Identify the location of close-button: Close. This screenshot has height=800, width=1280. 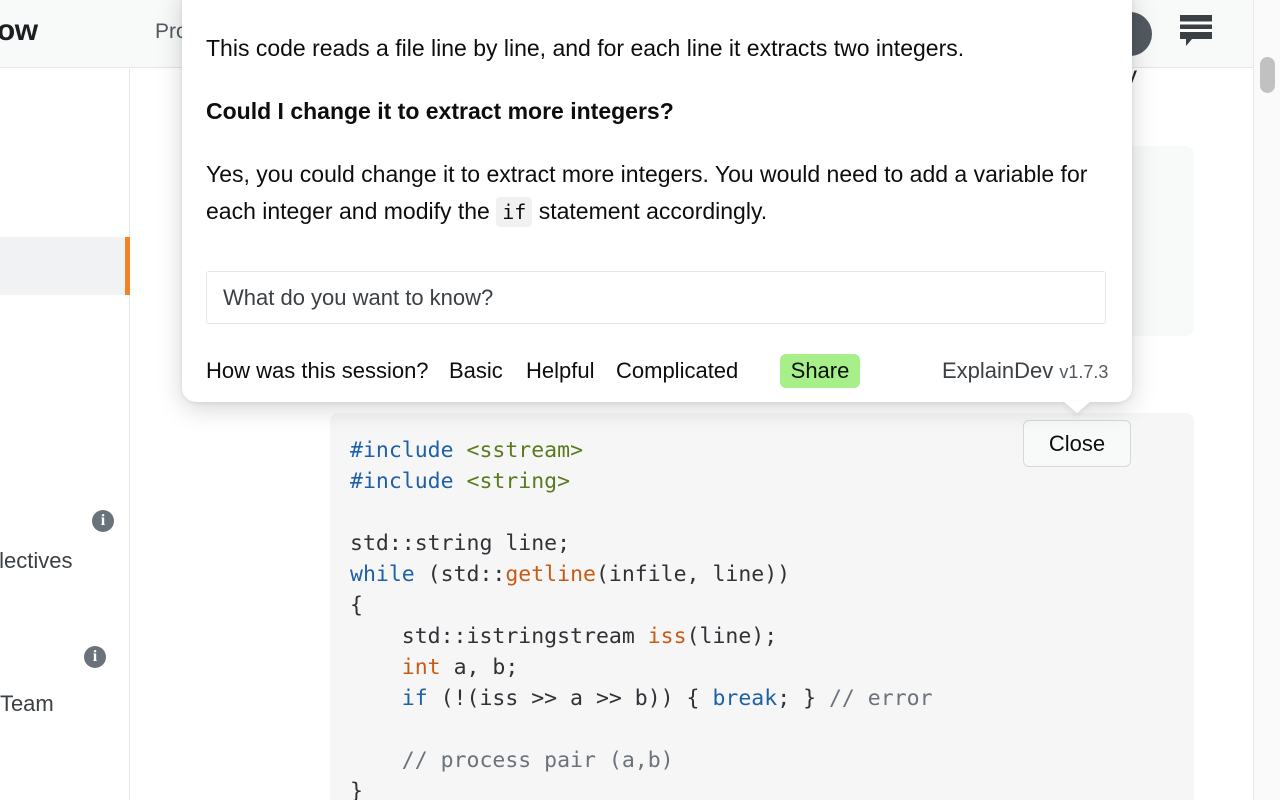
(1077, 443).